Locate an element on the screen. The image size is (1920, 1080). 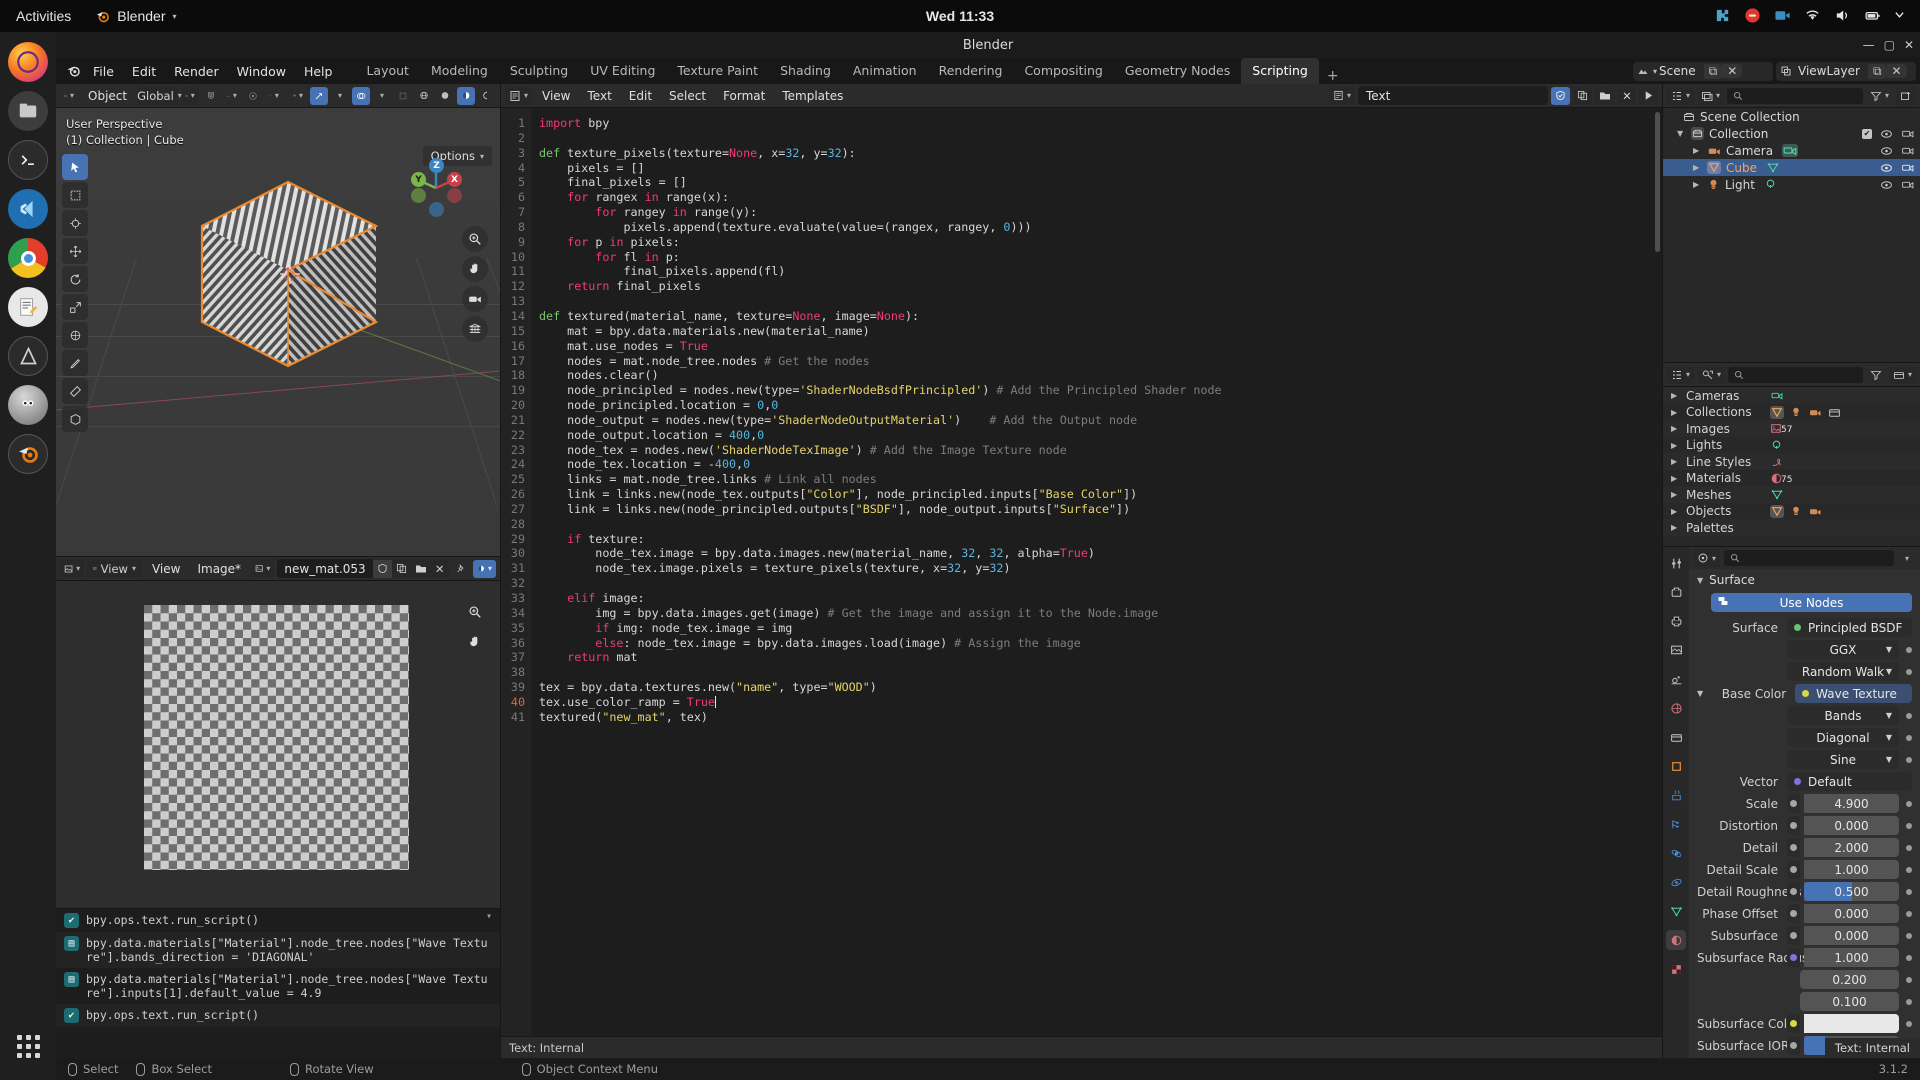
mesh-data-icon is located at coordinates (1773, 167).